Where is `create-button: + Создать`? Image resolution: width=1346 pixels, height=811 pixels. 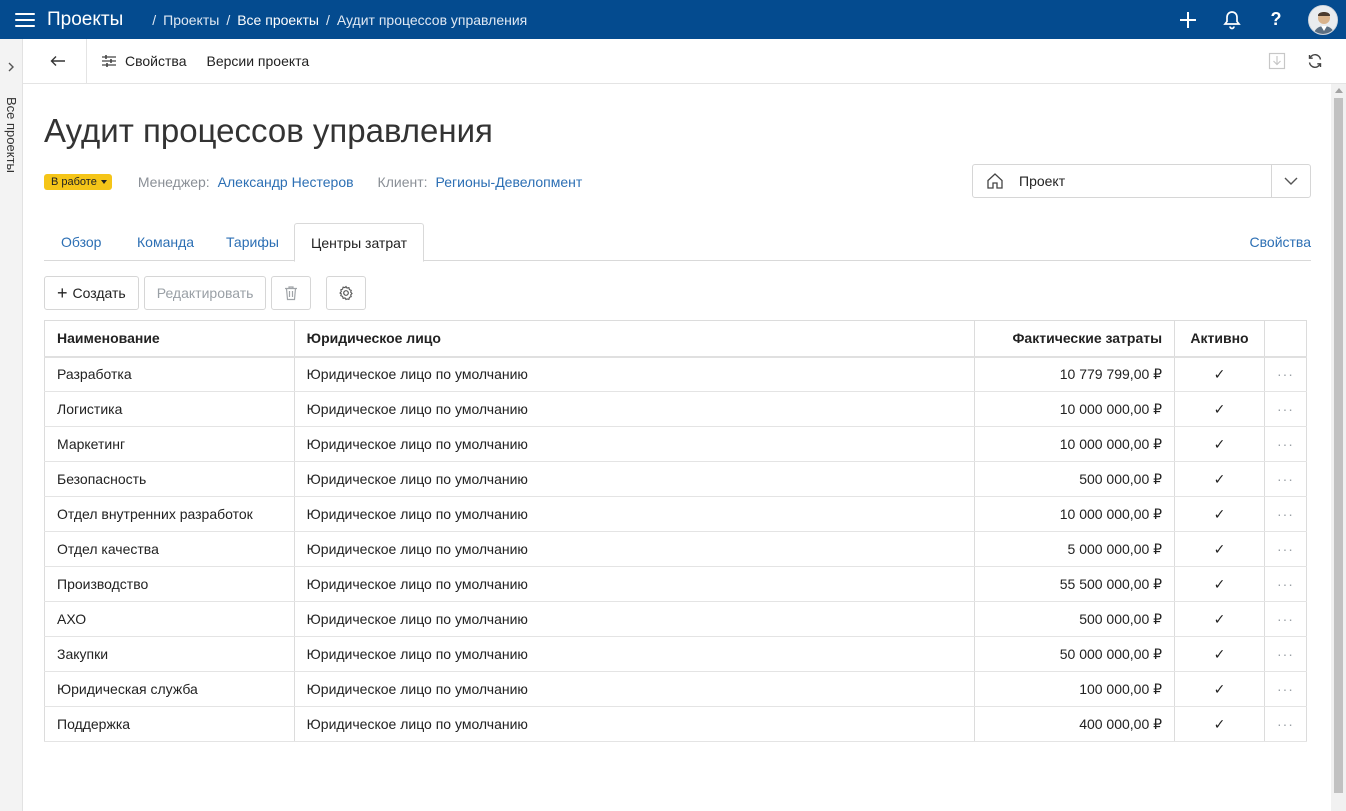
create-button: + Создать is located at coordinates (91, 293).